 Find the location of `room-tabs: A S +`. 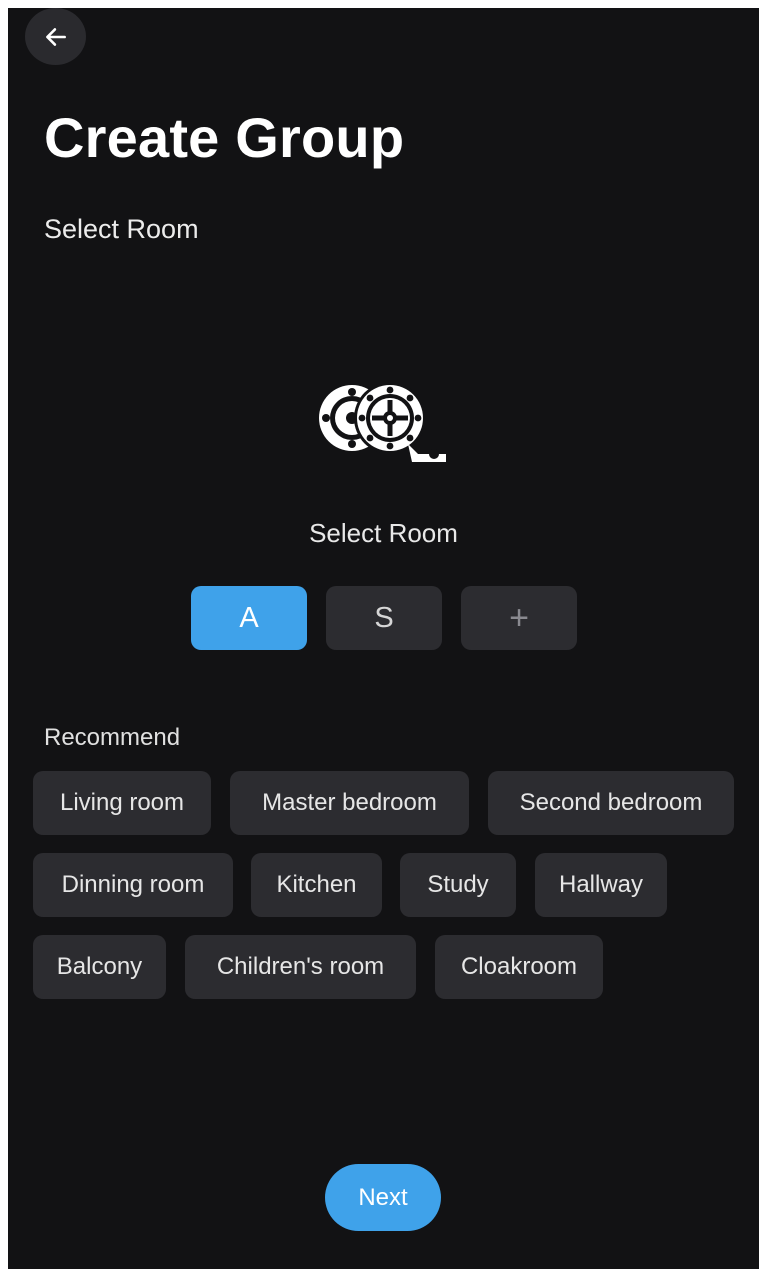

room-tabs: A S + is located at coordinates (384, 618).